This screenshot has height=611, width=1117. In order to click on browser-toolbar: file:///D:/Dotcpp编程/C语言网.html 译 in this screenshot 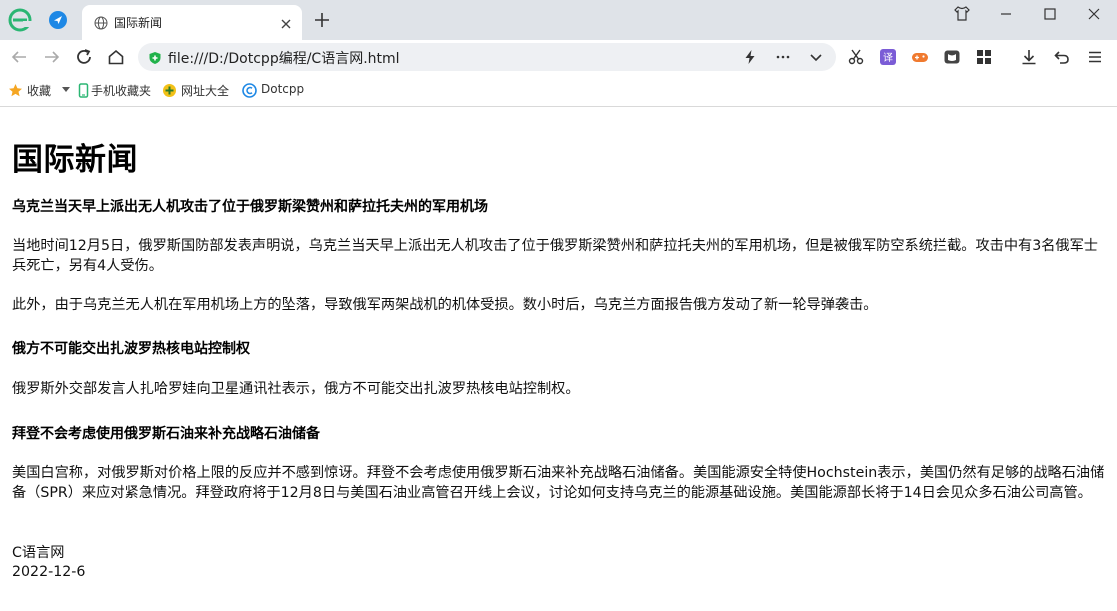, I will do `click(558, 57)`.